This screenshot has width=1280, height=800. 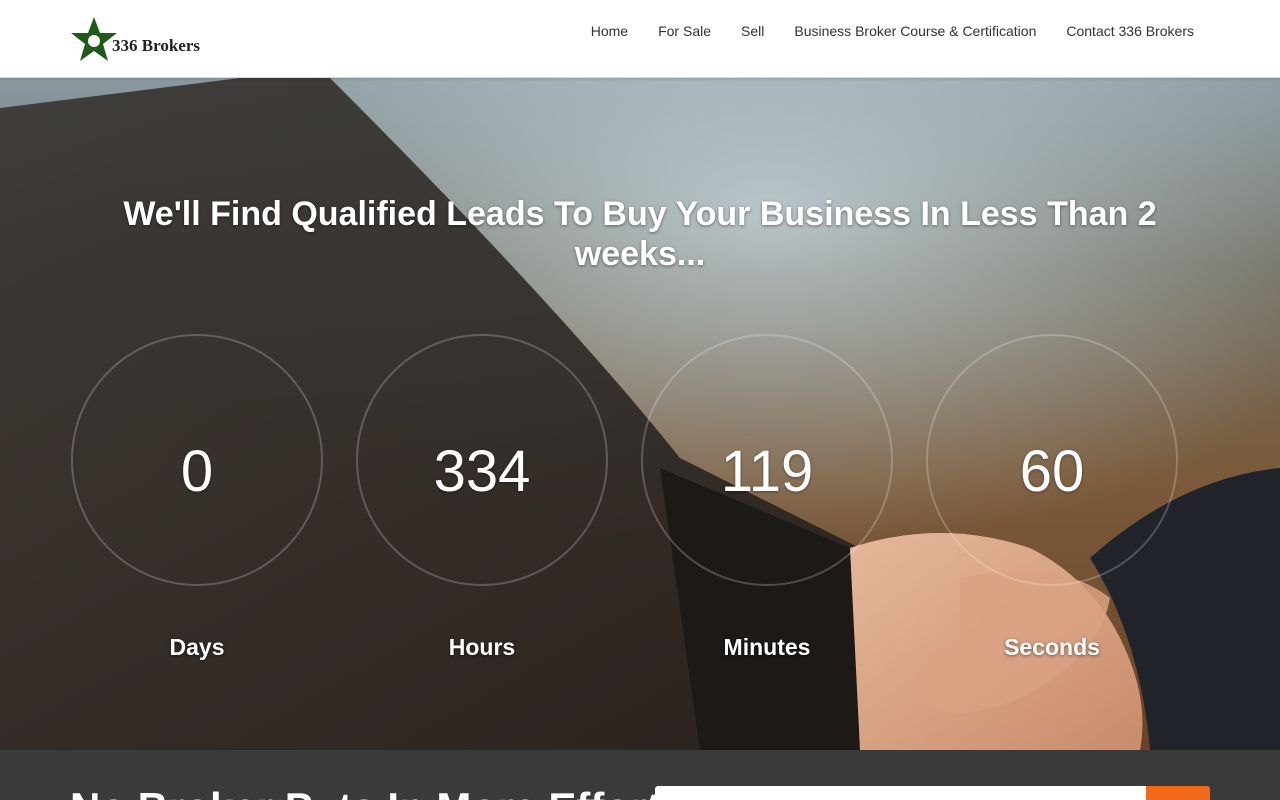 I want to click on countdown-seconds: 60 Seconds, so click(x=1052, y=504).